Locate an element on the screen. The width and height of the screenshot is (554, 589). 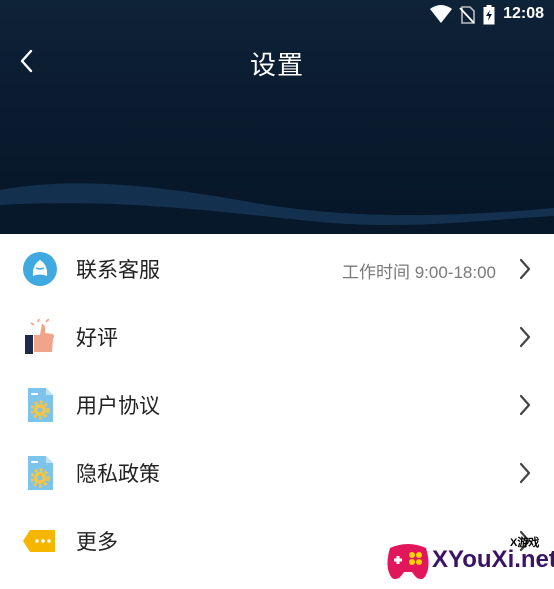
menu-item-privacy-policy: 隐私政策 is located at coordinates (277, 472).